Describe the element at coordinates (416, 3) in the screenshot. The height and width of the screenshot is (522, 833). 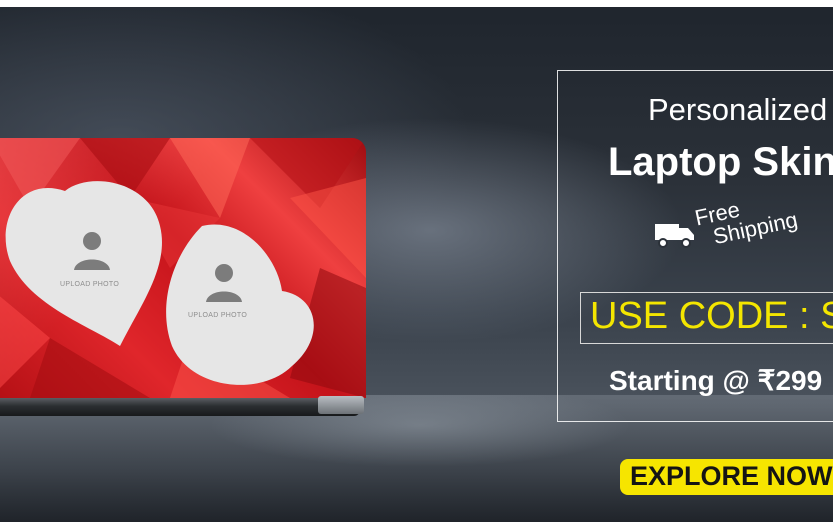
I see `top-strip` at that location.